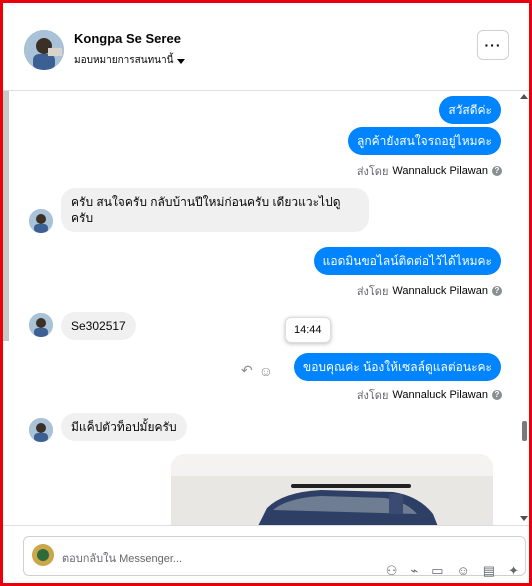 The height and width of the screenshot is (586, 532). Describe the element at coordinates (437, 571) in the screenshot. I see `gif-icon: ▭` at that location.